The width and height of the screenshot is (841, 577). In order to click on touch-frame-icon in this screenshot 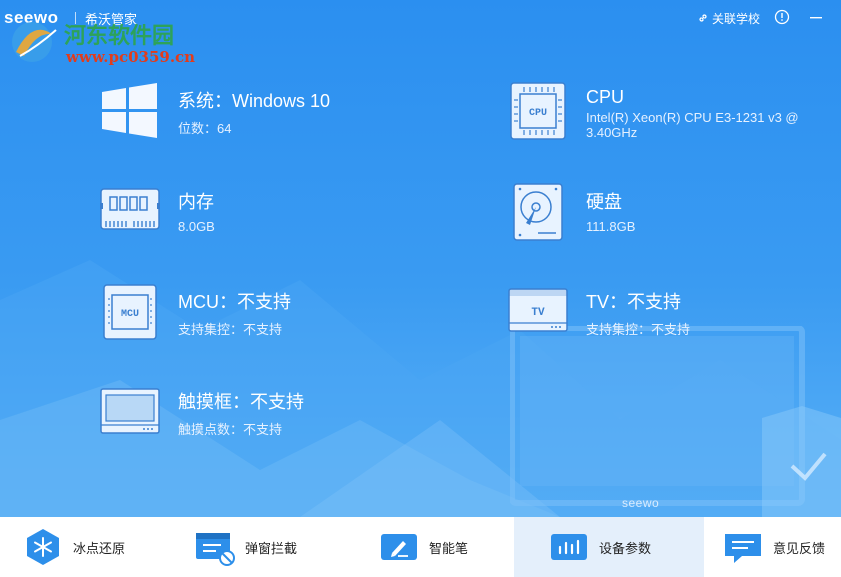, I will do `click(130, 411)`.